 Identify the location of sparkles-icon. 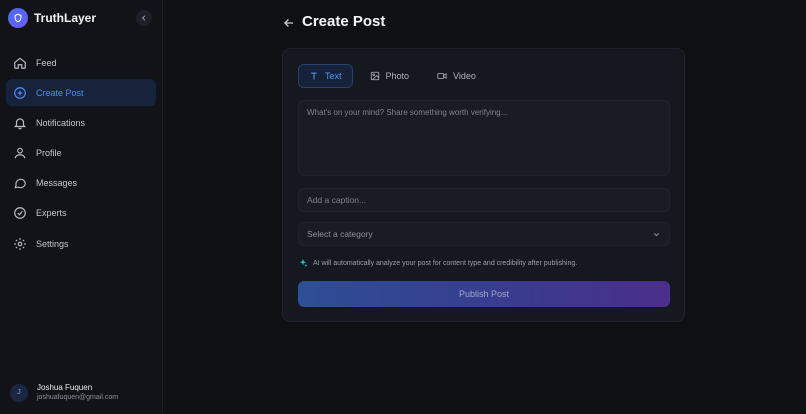
(303, 263).